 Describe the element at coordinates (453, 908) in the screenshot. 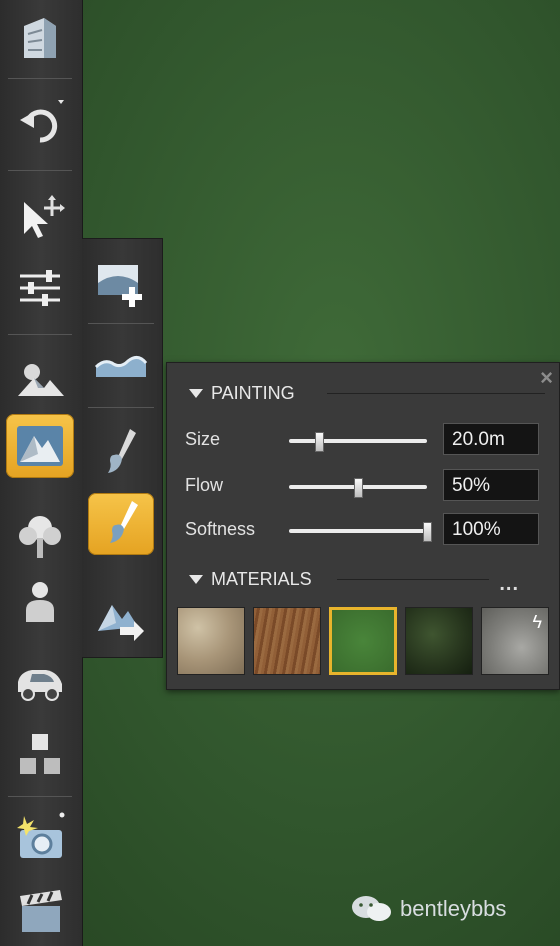

I see `watermark-text: bentleybbs` at that location.